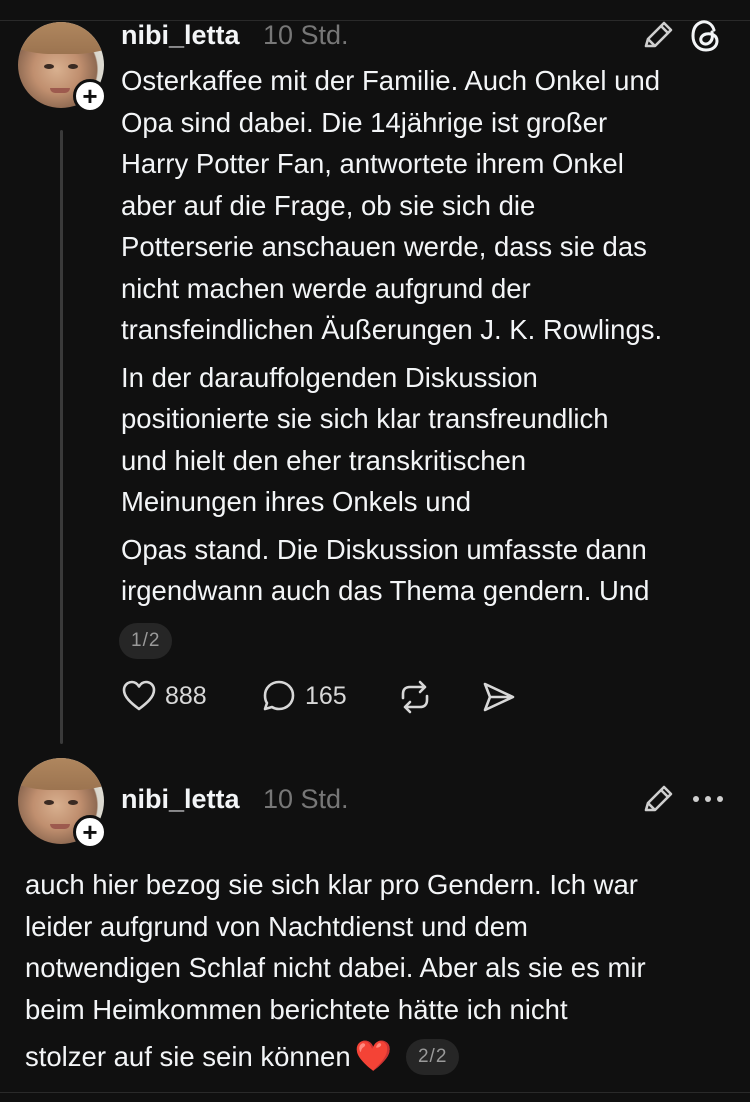  What do you see at coordinates (296, 501) in the screenshot?
I see `post-line: Meinungen ihres Onkels und` at bounding box center [296, 501].